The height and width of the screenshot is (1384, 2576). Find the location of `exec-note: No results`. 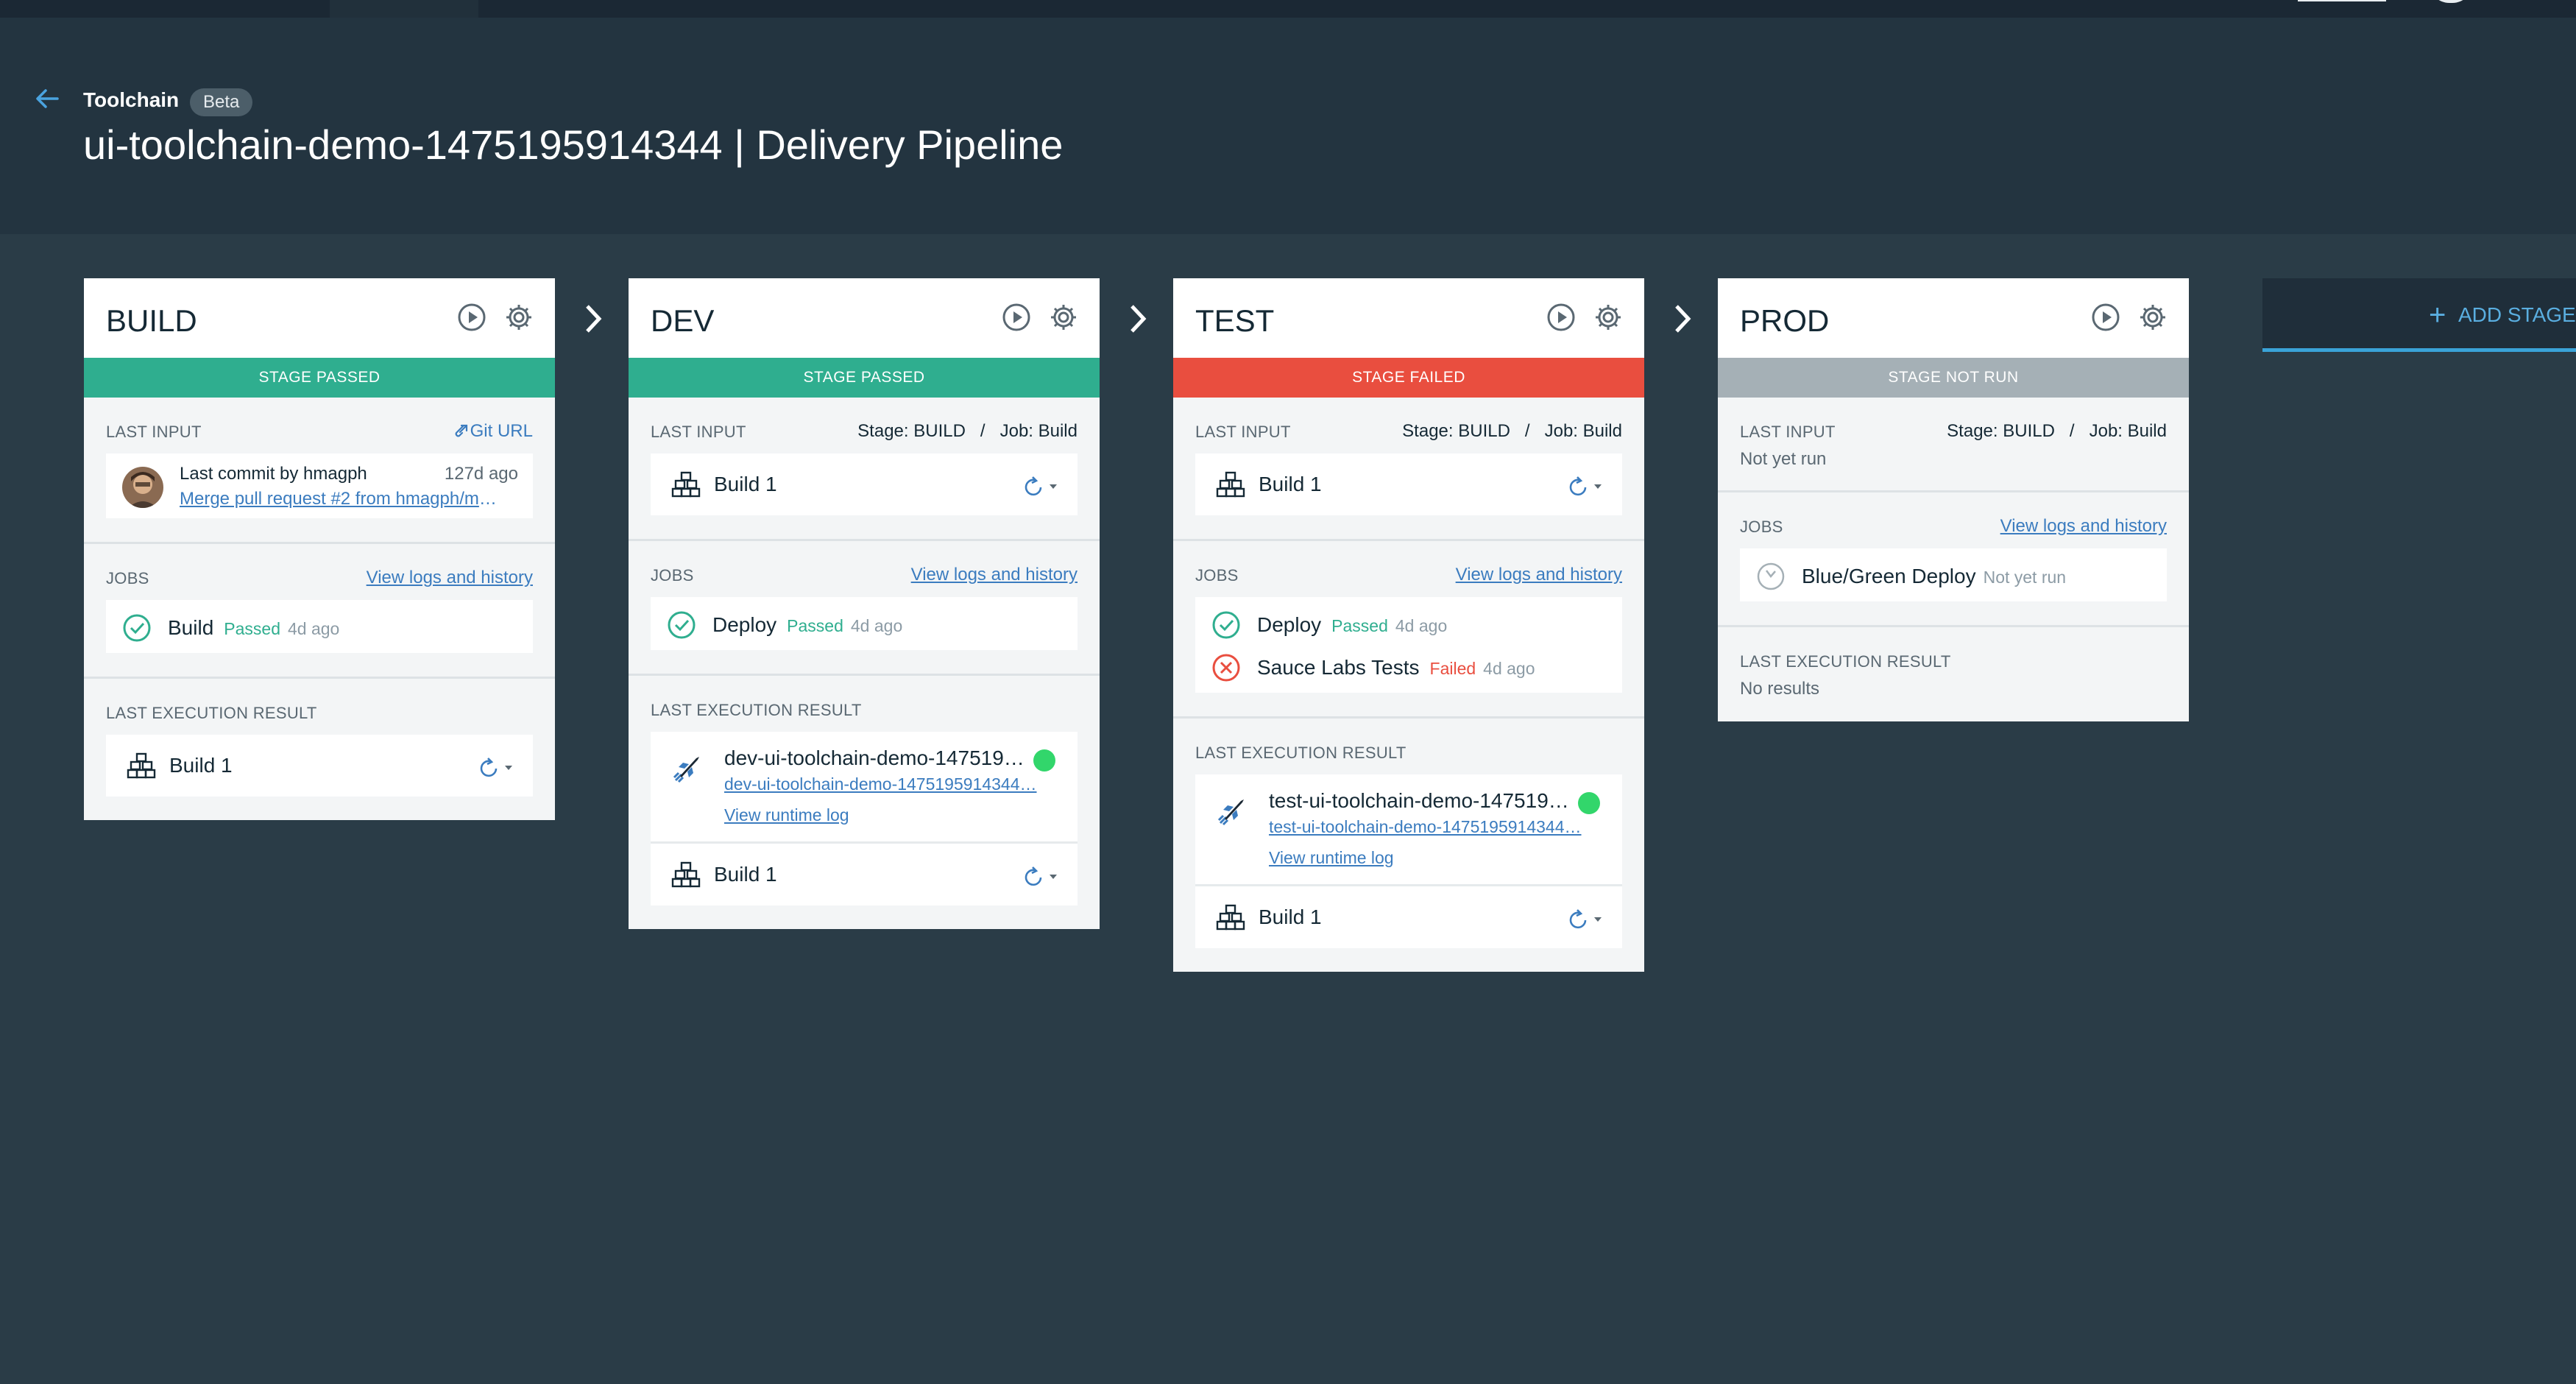

exec-note: No results is located at coordinates (1780, 689).